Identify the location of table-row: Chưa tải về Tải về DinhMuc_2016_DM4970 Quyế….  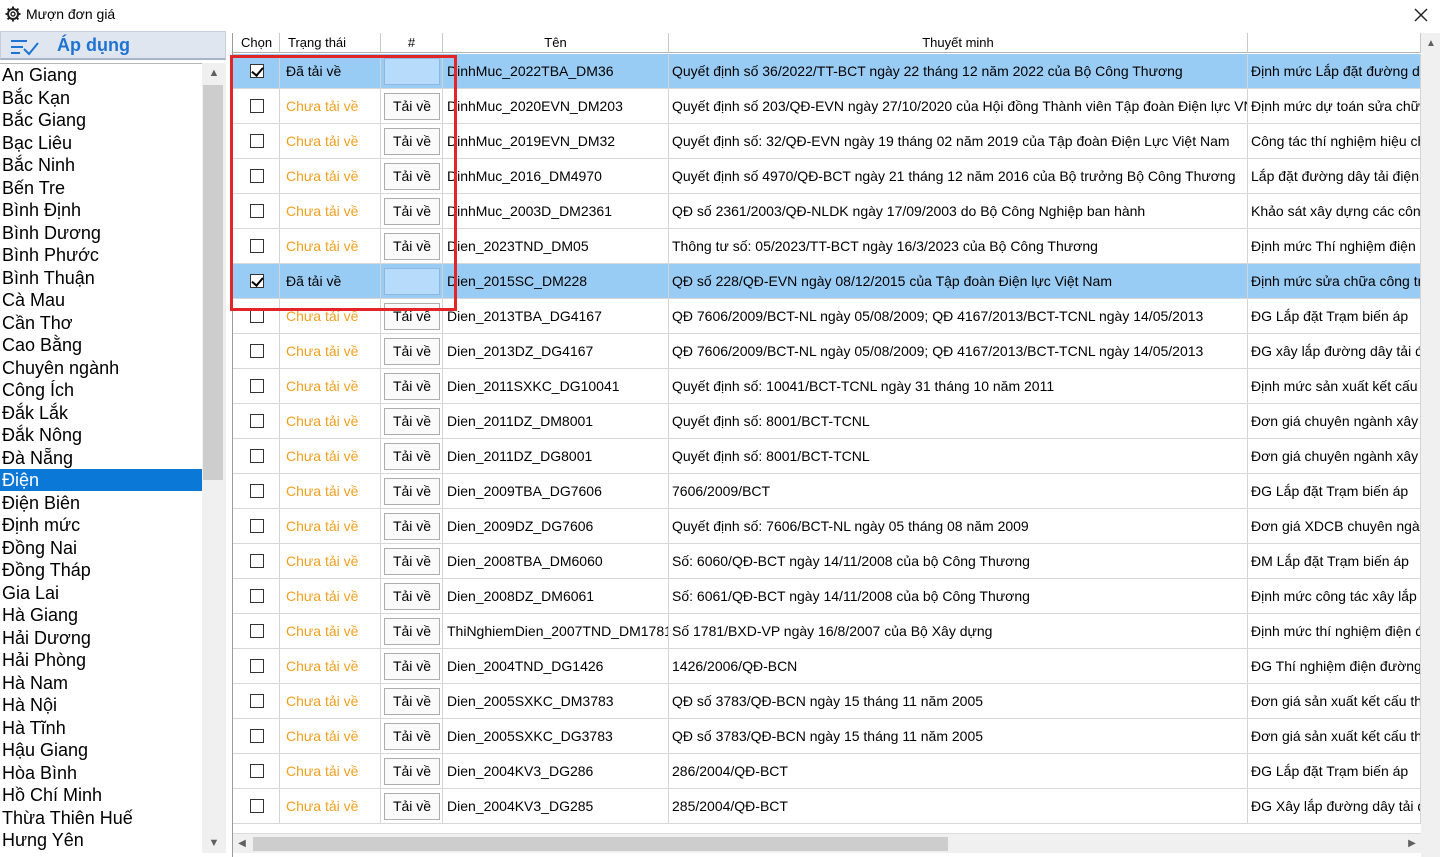
(827, 176).